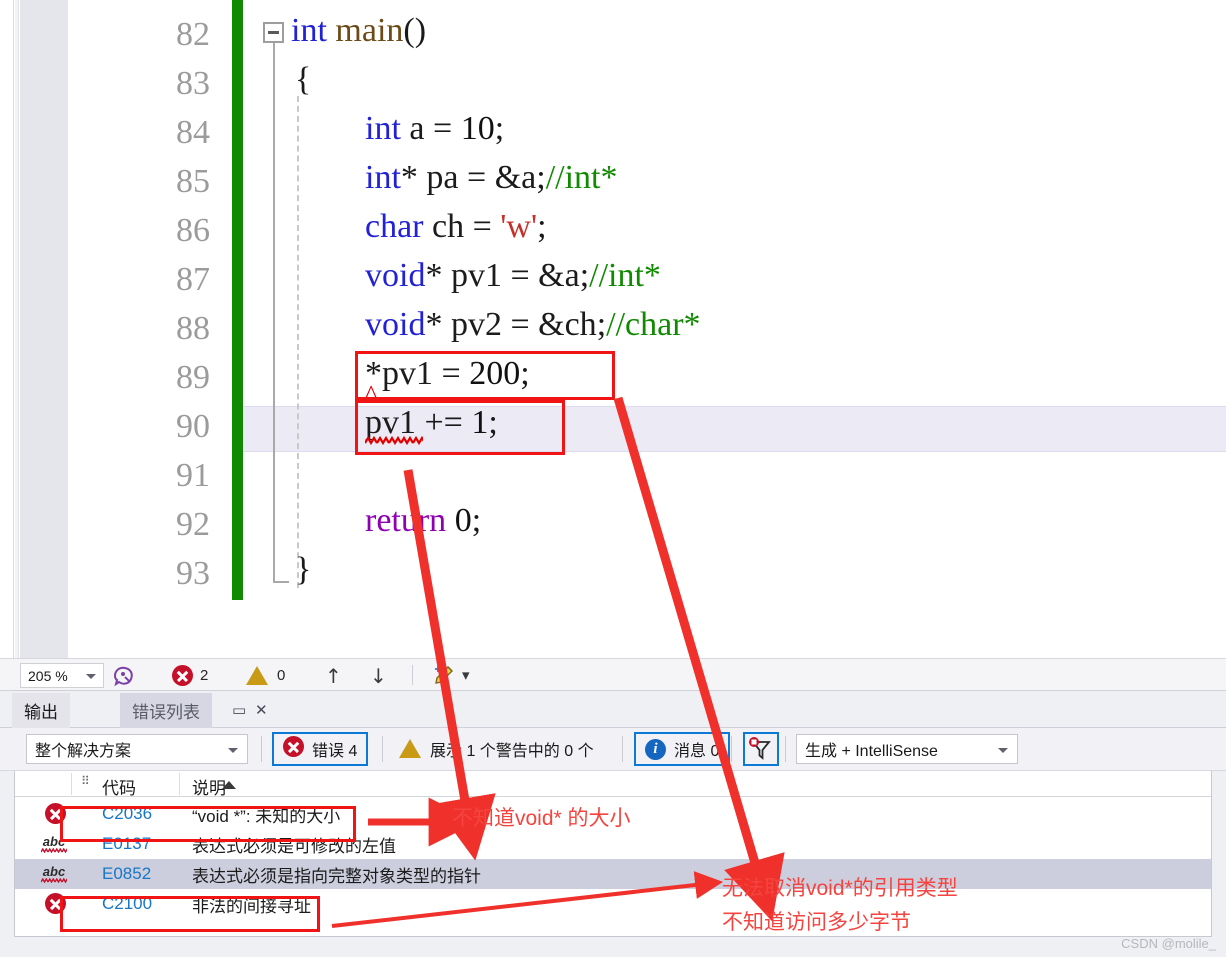 This screenshot has height=957, width=1226. I want to click on line-number: 89, so click(193, 377).